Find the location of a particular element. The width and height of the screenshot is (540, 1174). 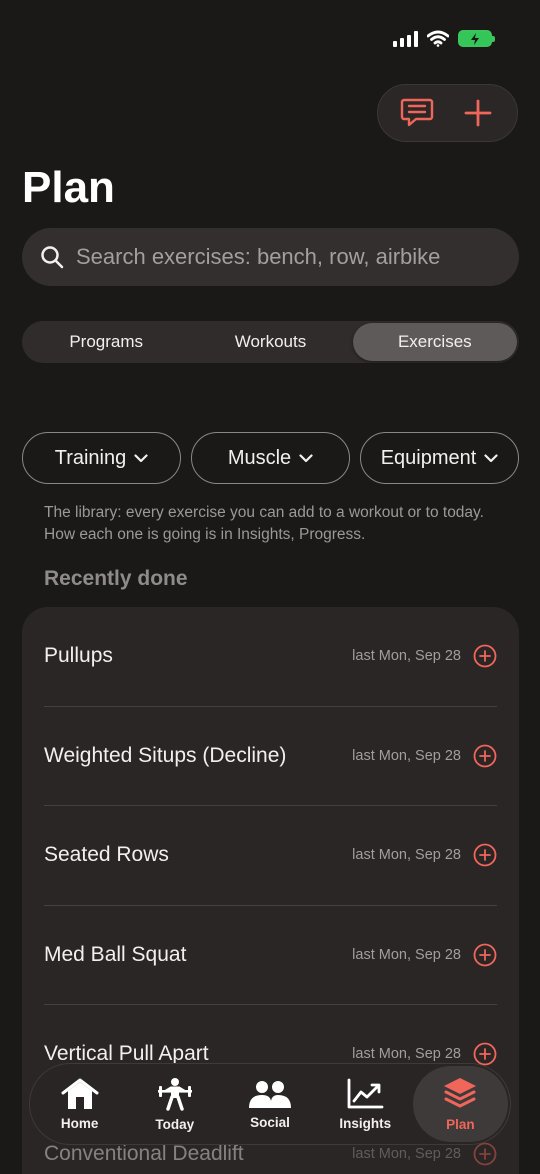

add-button is located at coordinates (478, 113).